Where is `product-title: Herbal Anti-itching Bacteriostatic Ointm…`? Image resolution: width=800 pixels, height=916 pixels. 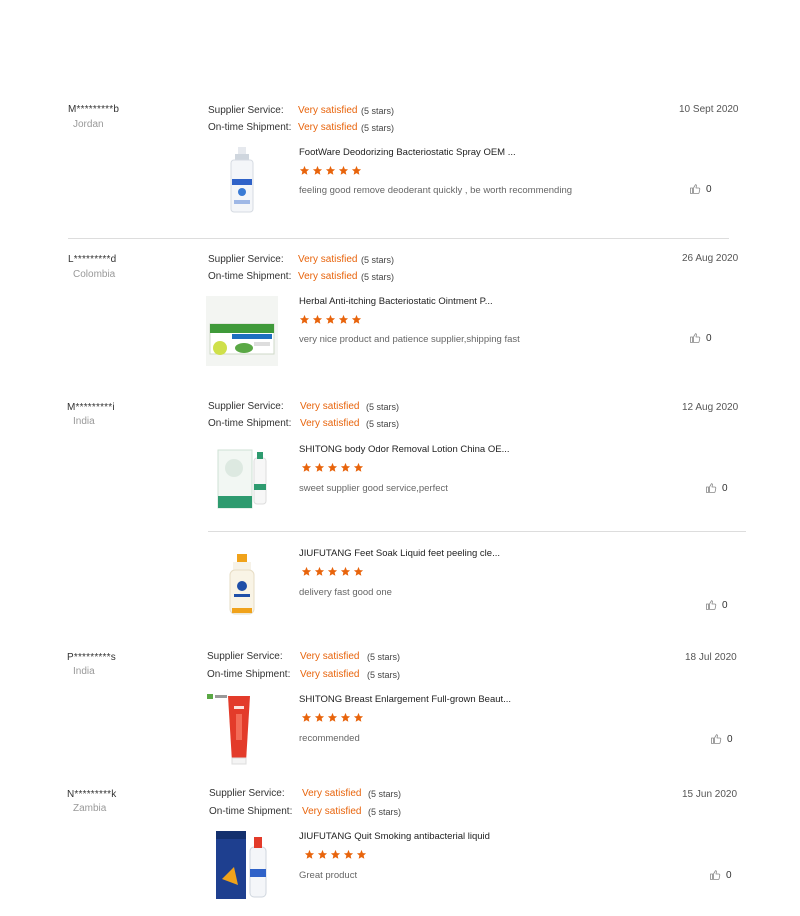
product-title: Herbal Anti-itching Bacteriostatic Ointm… is located at coordinates (396, 301).